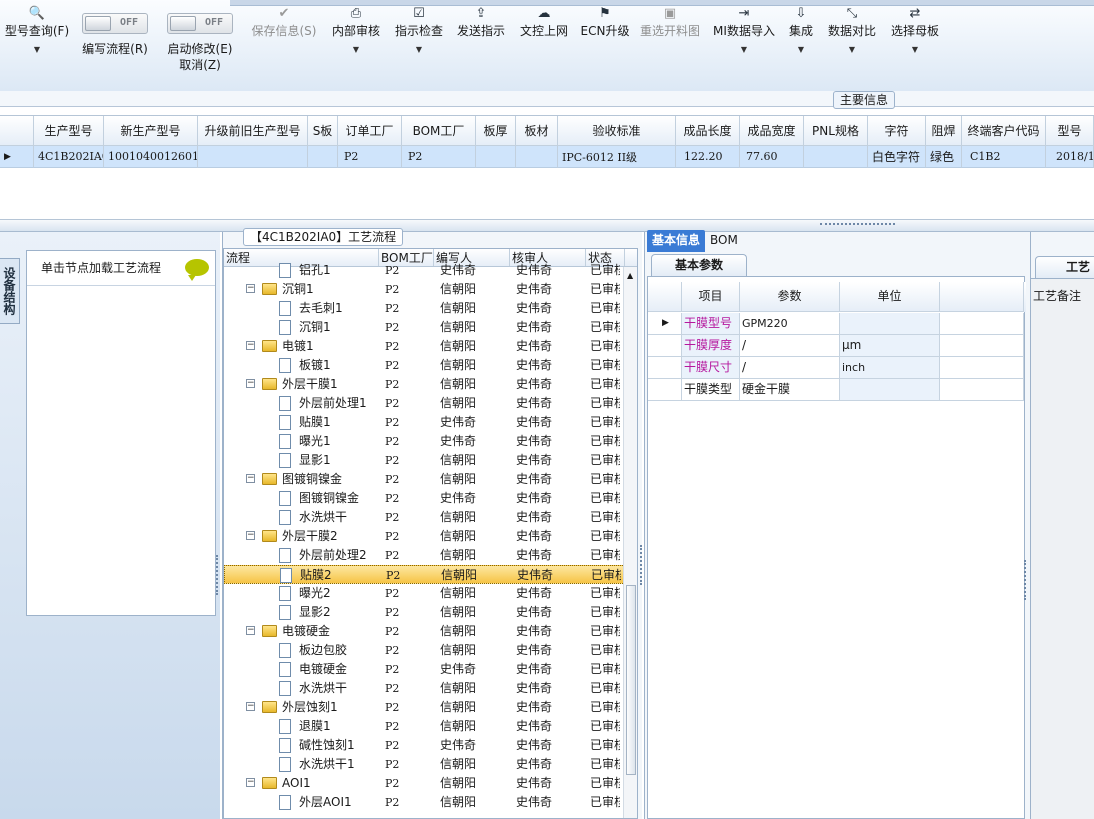  I want to click on tree-node: 贴膜1, so click(301, 422).